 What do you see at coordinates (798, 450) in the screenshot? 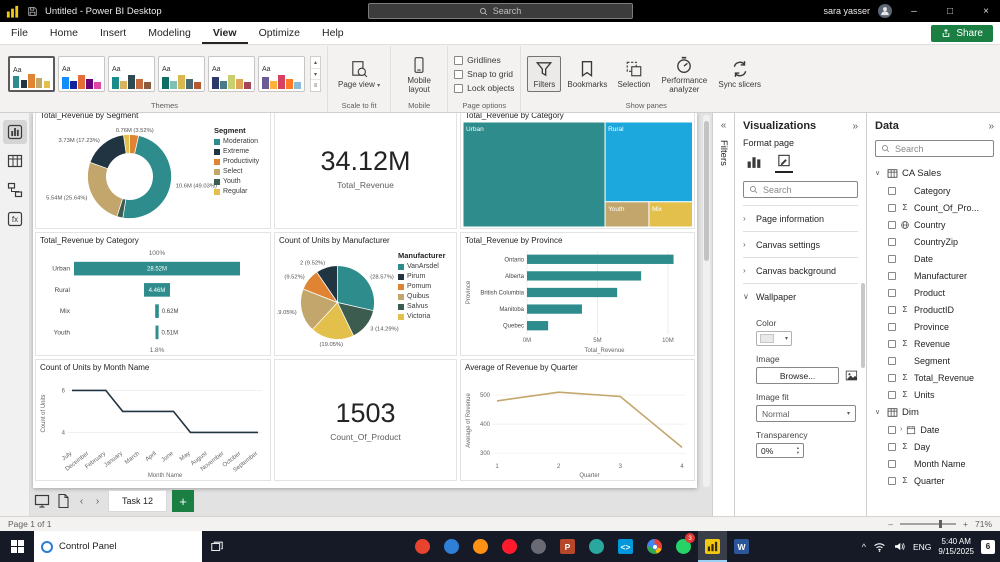
I see `stepper-icons: ▴ ▾` at bounding box center [798, 450].